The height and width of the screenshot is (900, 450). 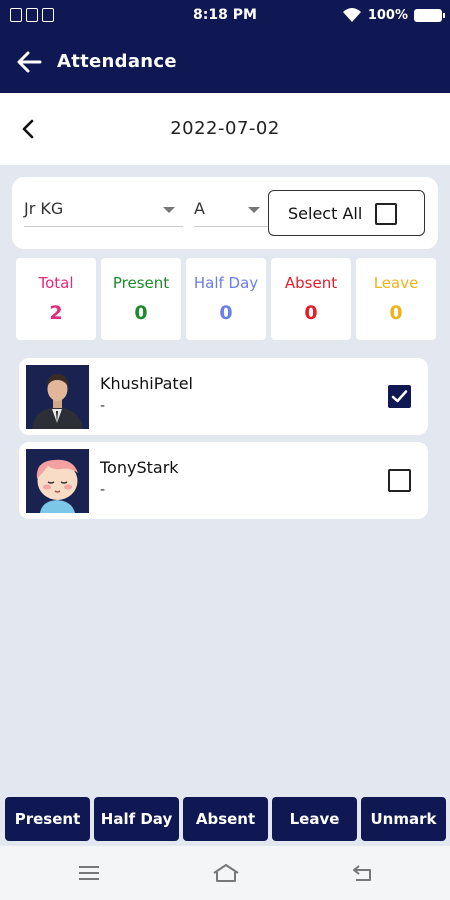 What do you see at coordinates (225, 62) in the screenshot?
I see `app-bar: Attendance` at bounding box center [225, 62].